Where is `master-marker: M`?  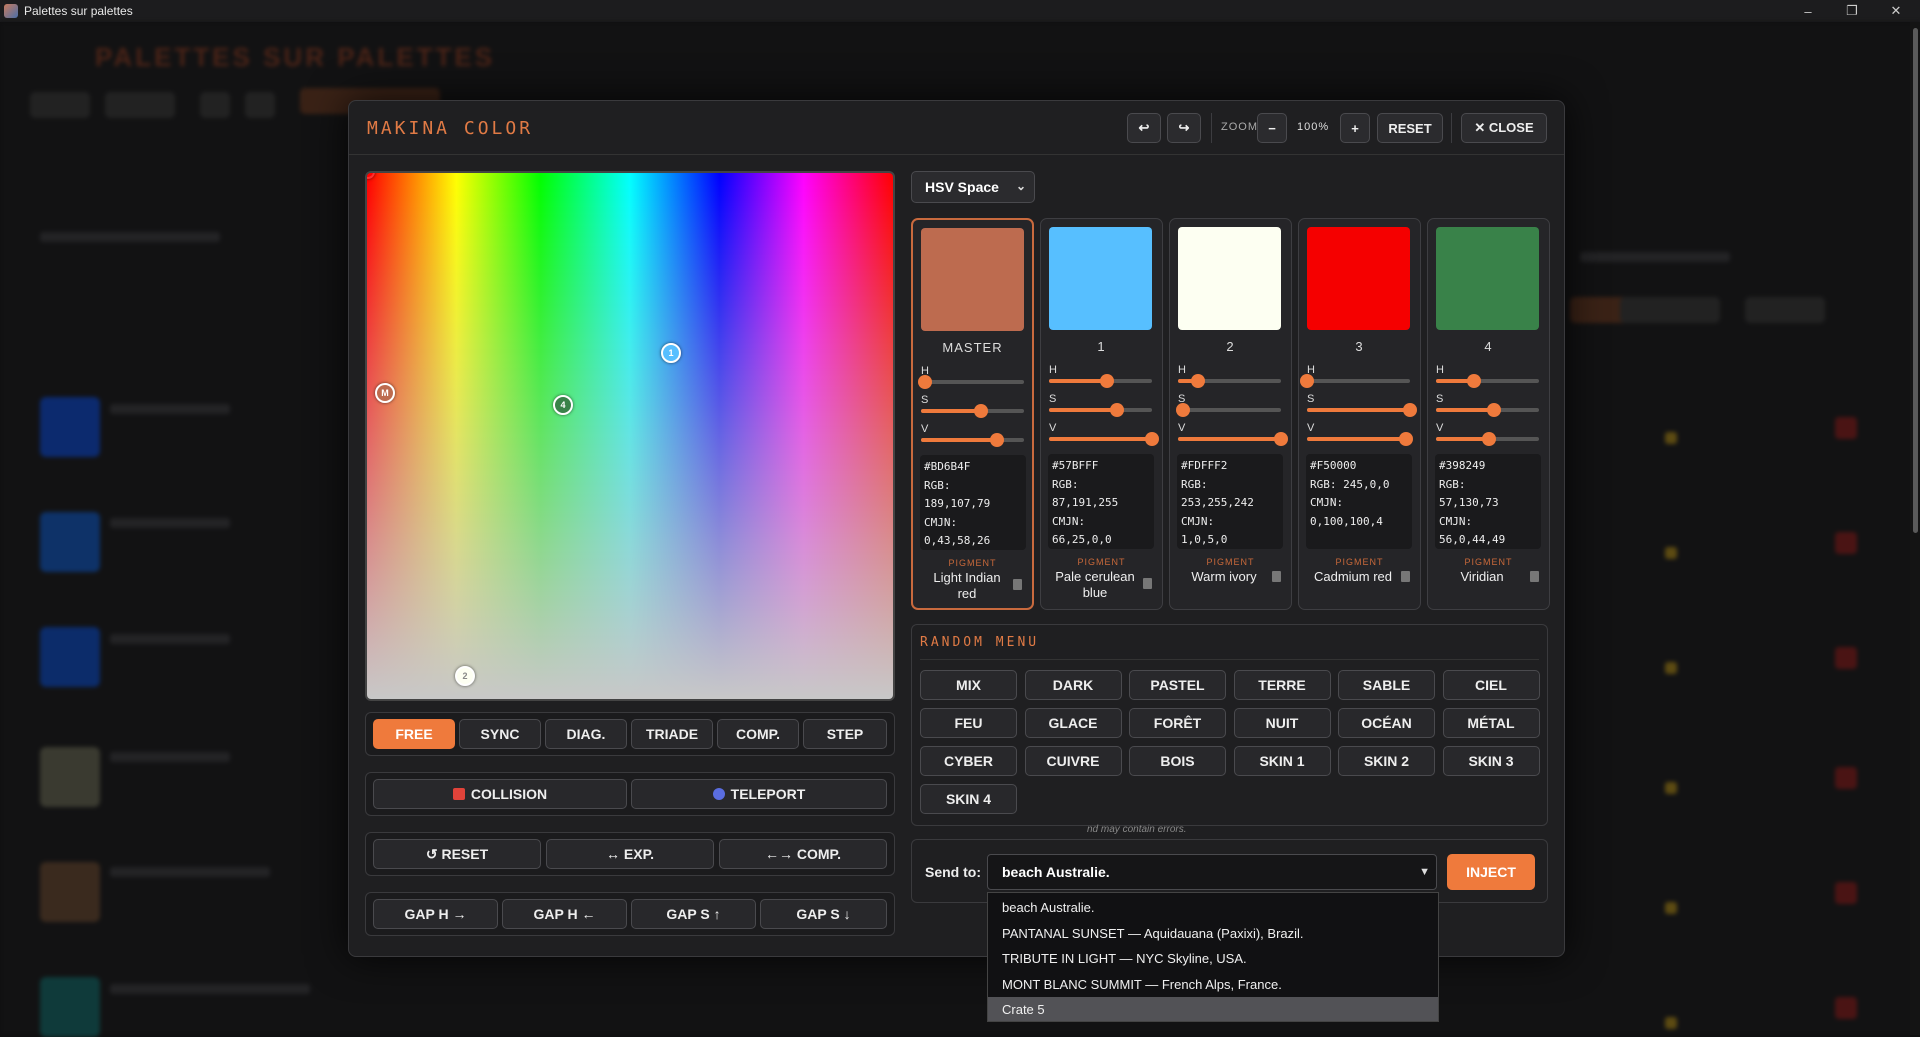
master-marker: M is located at coordinates (385, 393).